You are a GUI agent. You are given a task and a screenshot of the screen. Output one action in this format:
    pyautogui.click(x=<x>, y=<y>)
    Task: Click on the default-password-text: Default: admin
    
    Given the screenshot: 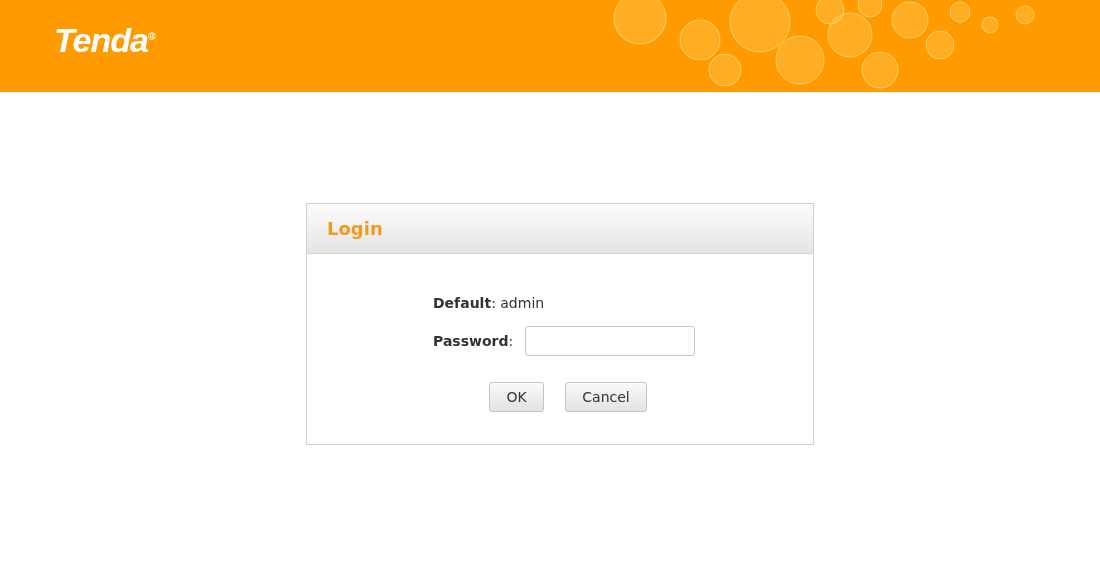 What is the action you would take?
    pyautogui.click(x=489, y=303)
    